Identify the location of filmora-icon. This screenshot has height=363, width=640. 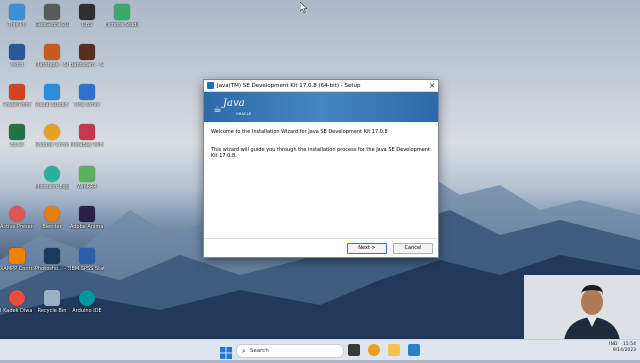
(122, 12).